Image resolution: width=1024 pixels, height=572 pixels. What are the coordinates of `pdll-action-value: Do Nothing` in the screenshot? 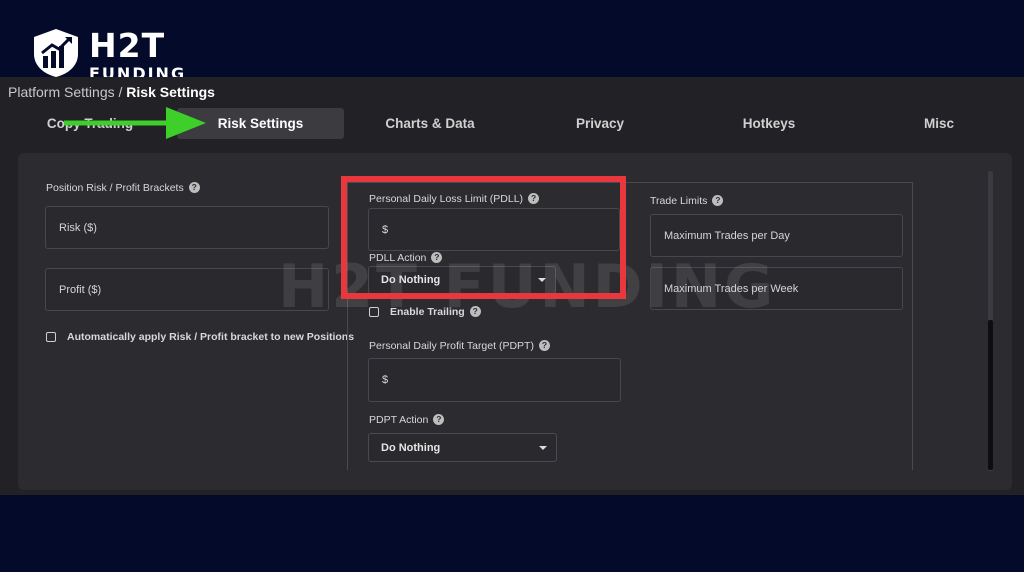 It's located at (411, 280).